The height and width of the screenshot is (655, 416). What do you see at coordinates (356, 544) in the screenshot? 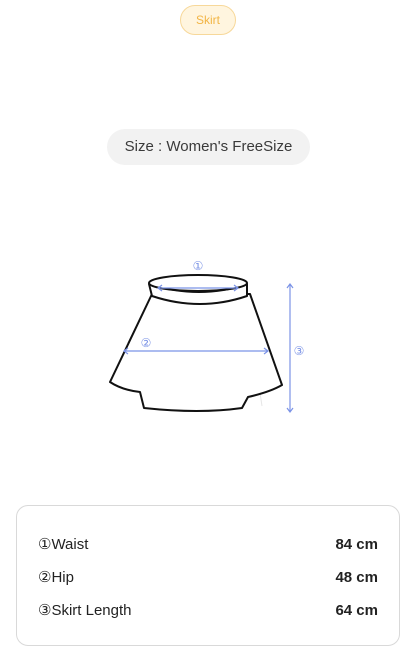
I see `measurement-value: 84 cm` at bounding box center [356, 544].